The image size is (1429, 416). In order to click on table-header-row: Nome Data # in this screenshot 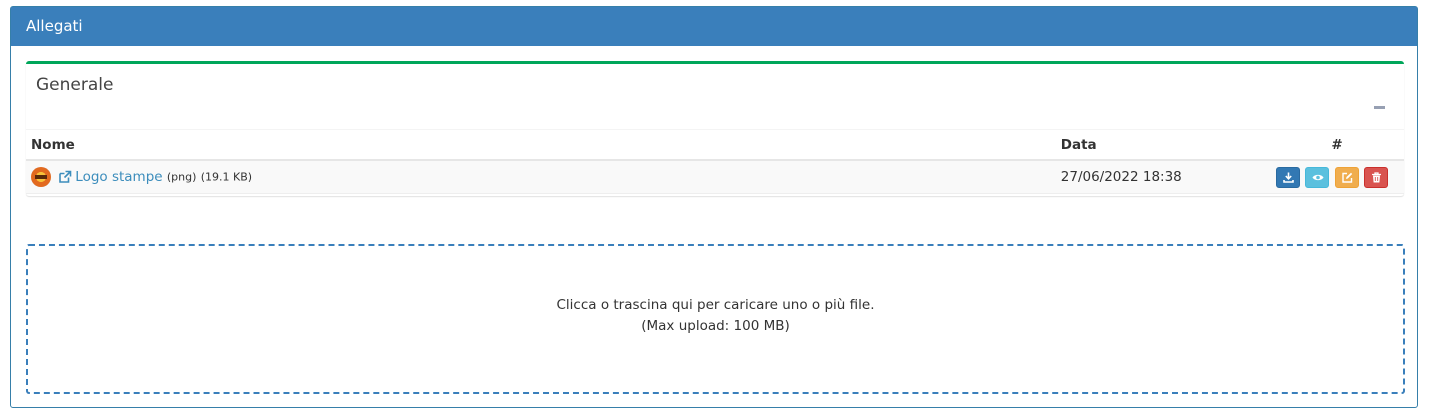, I will do `click(715, 145)`.